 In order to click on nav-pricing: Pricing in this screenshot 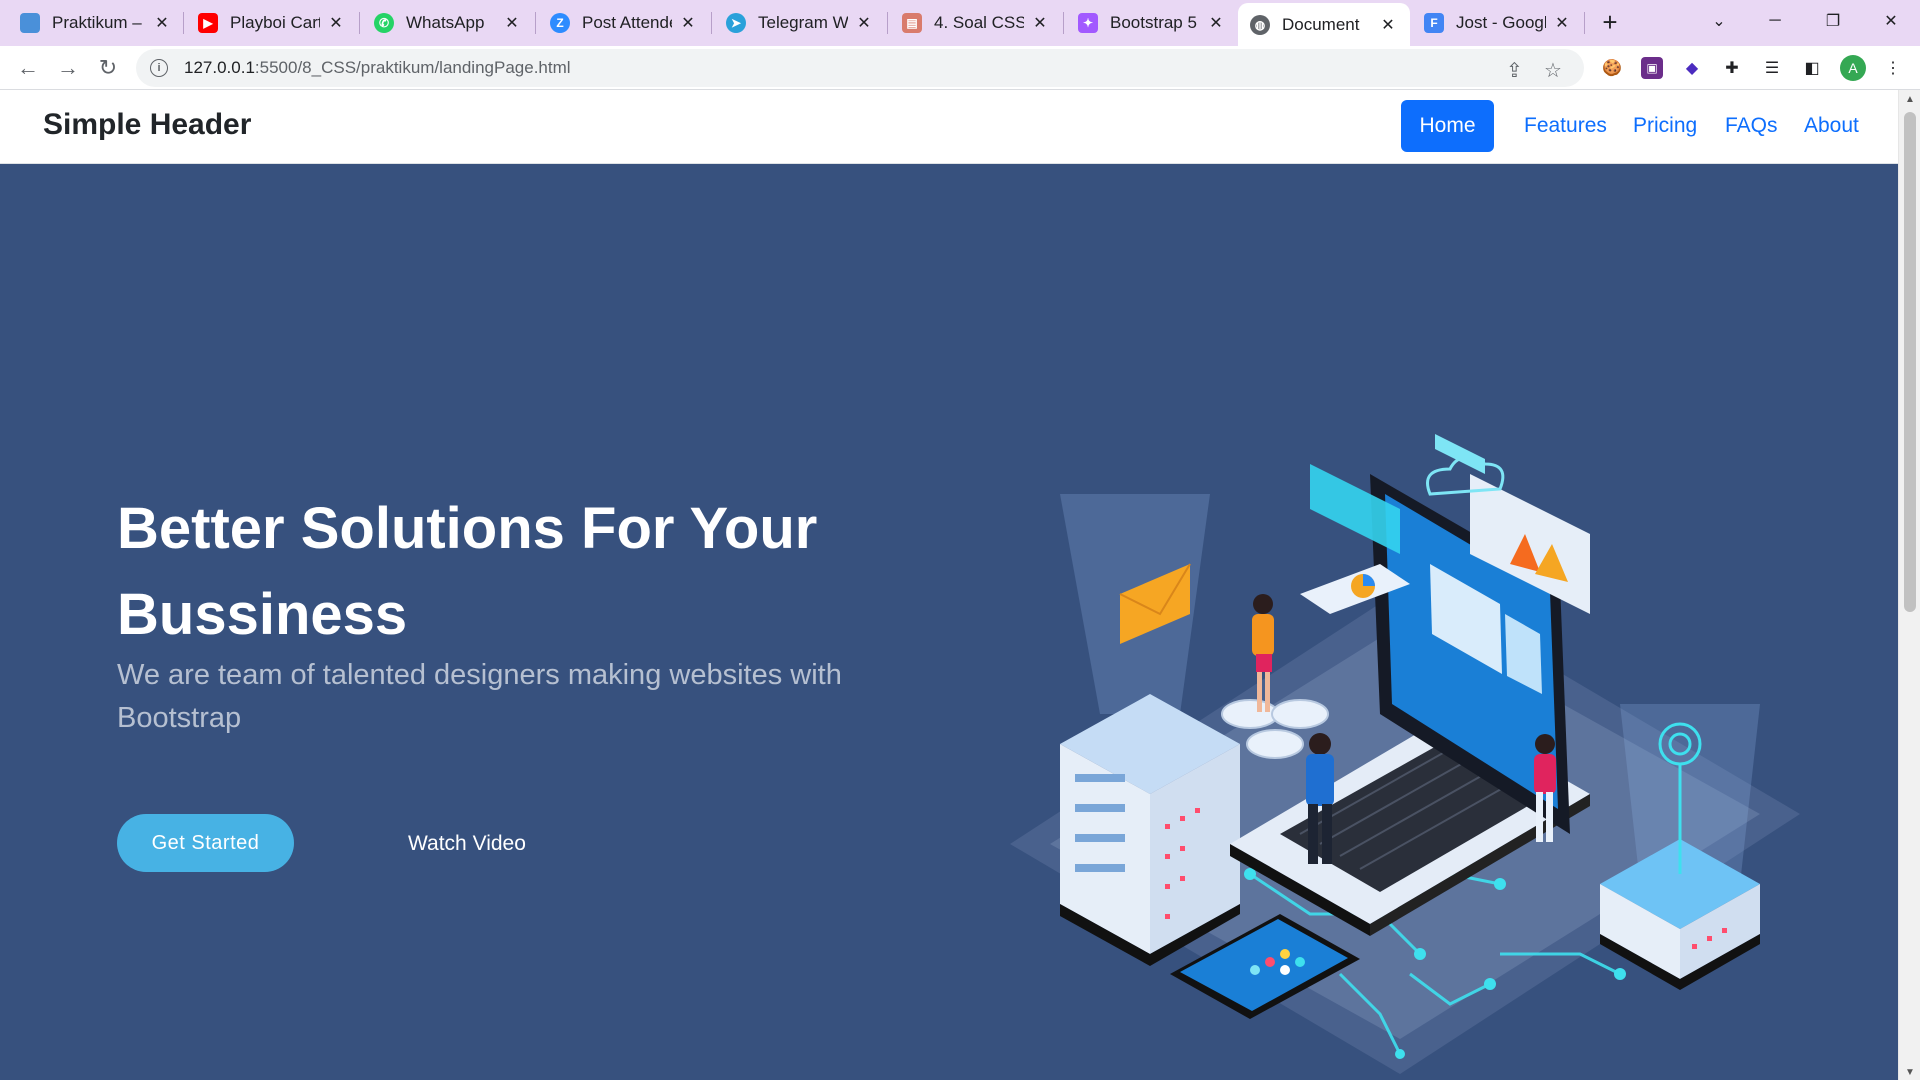, I will do `click(1665, 126)`.